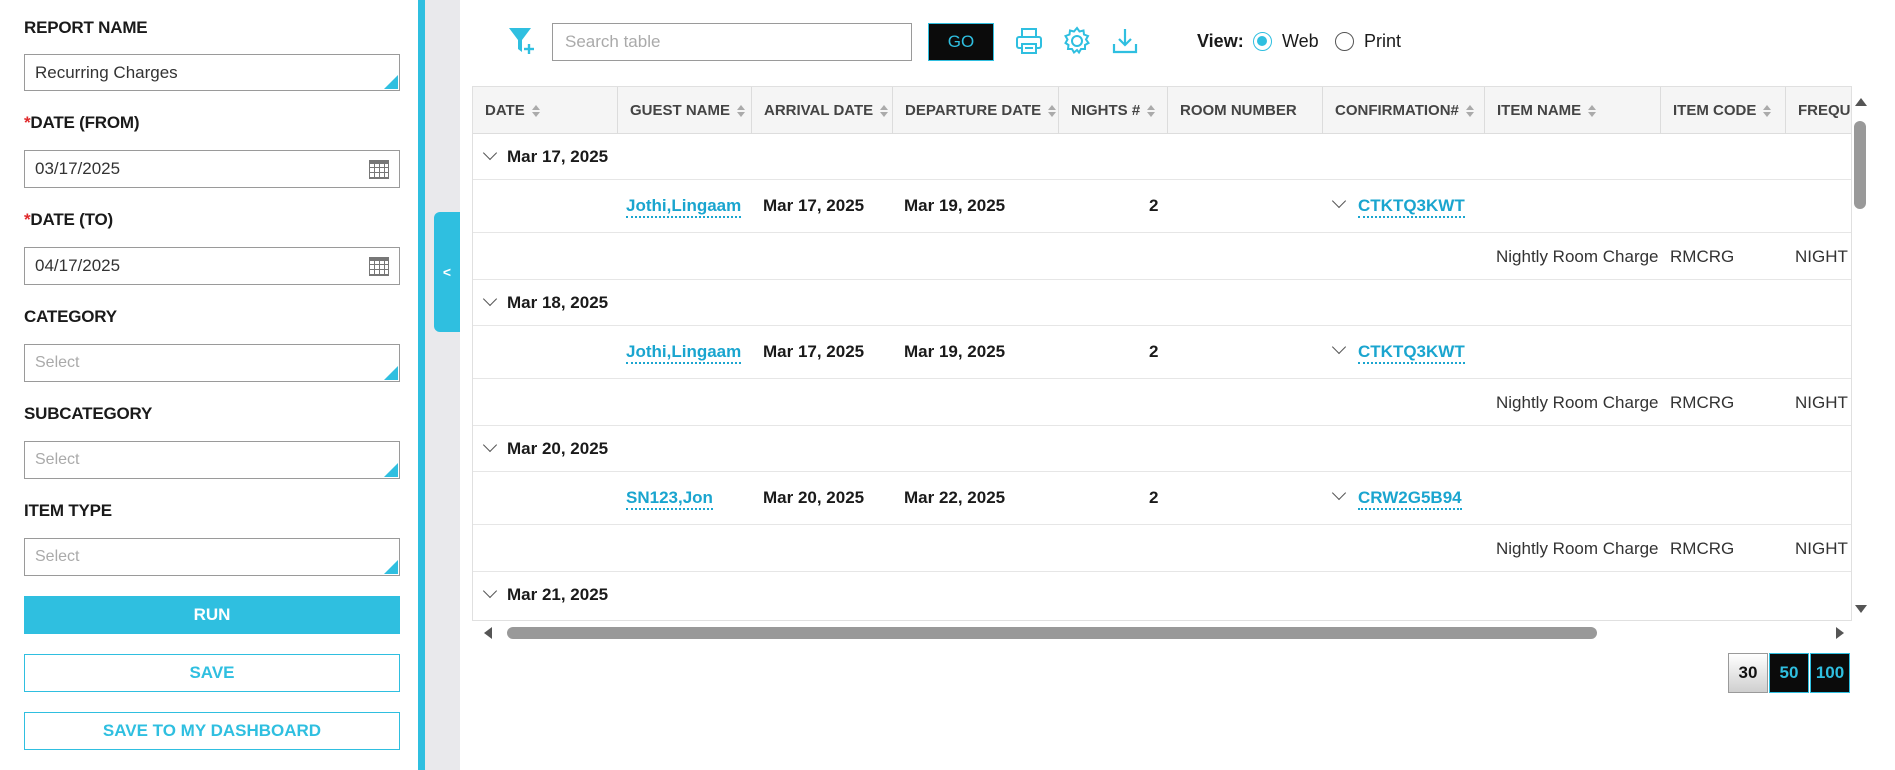 The image size is (1895, 770). Describe the element at coordinates (57, 556) in the screenshot. I see `item-type-placeholder: Select` at that location.